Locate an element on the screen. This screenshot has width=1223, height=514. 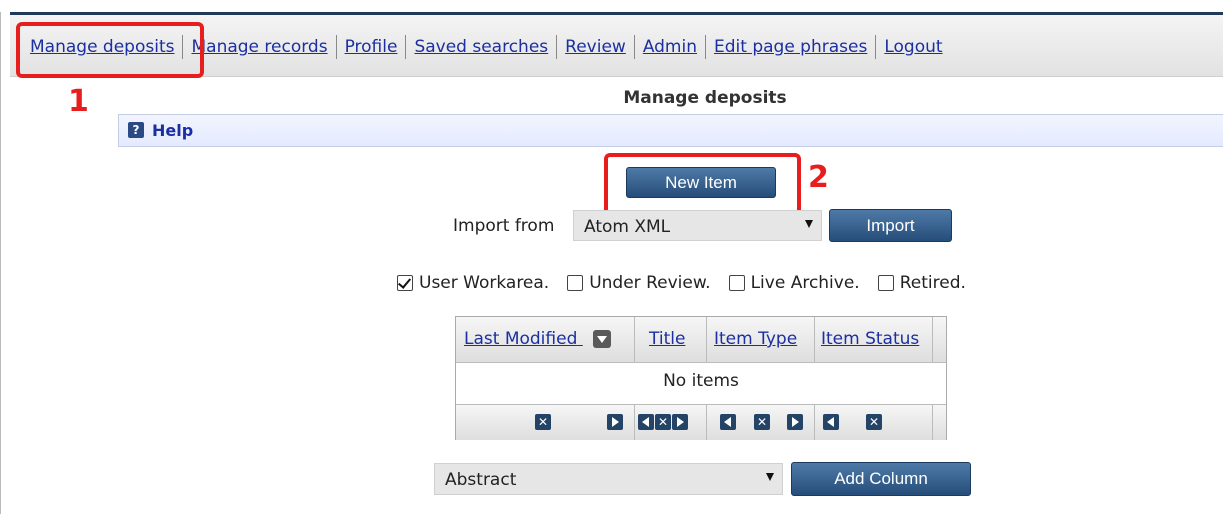
column-controls: ✕ ✕ ✕ ✕ is located at coordinates (701, 422).